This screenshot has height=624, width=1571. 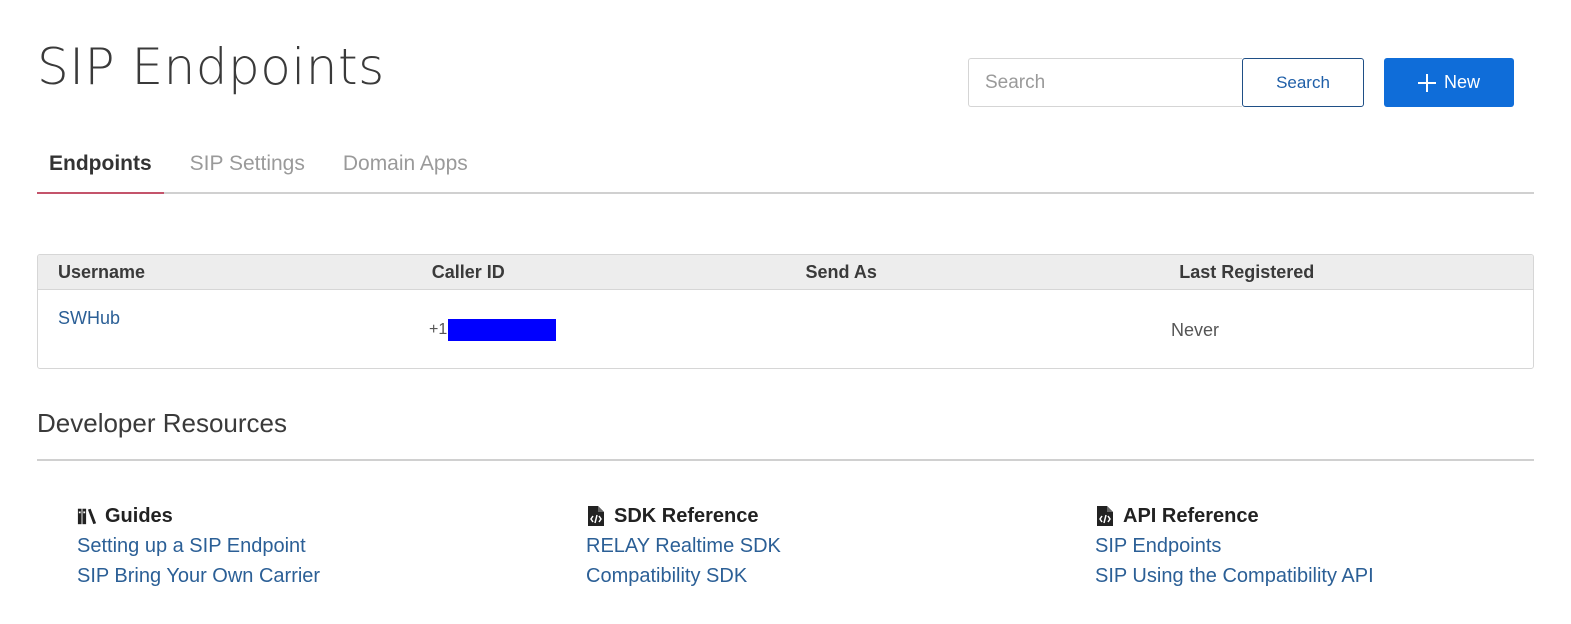 What do you see at coordinates (468, 271) in the screenshot?
I see `column-header-caller-id: Caller ID` at bounding box center [468, 271].